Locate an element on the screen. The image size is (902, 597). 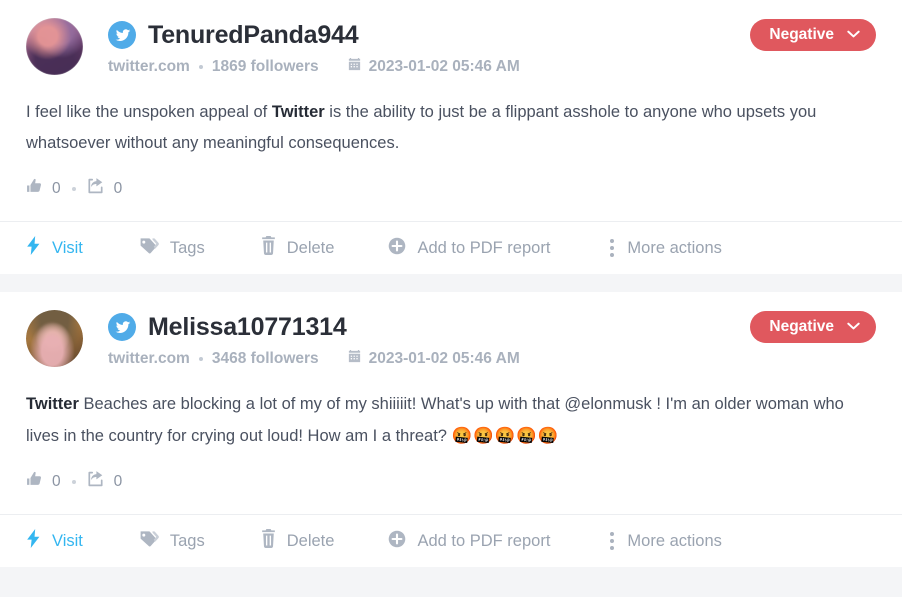
author-row: Melissa10771314 is located at coordinates (314, 327).